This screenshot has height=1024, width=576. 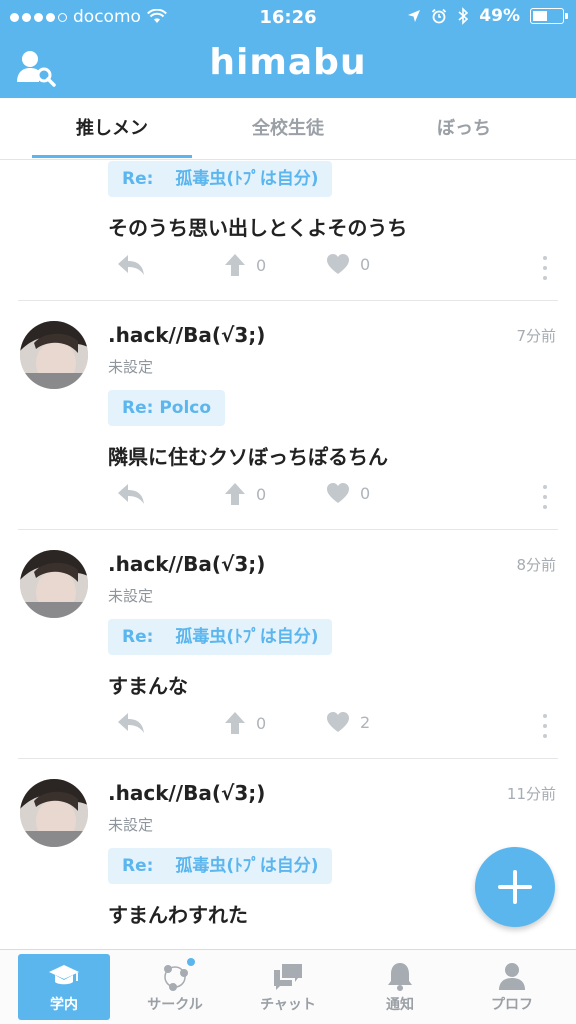 I want to click on nav-profile: プロフ, so click(x=512, y=987).